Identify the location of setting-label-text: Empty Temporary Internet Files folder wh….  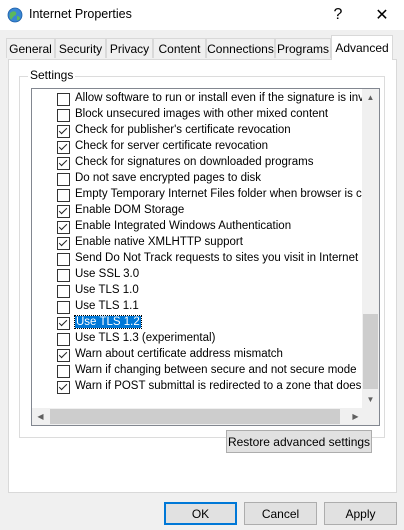
(220, 194).